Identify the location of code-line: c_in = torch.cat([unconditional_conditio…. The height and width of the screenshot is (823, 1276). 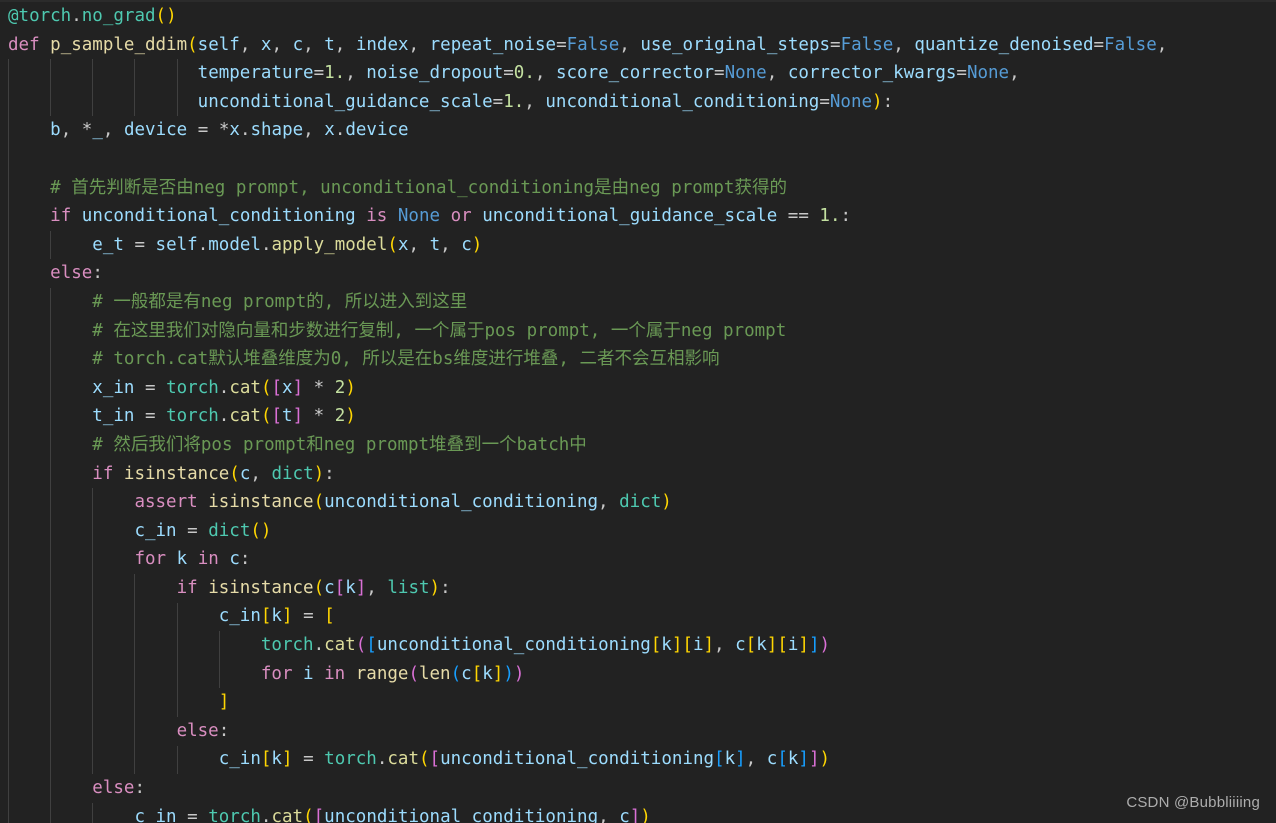
(638, 813).